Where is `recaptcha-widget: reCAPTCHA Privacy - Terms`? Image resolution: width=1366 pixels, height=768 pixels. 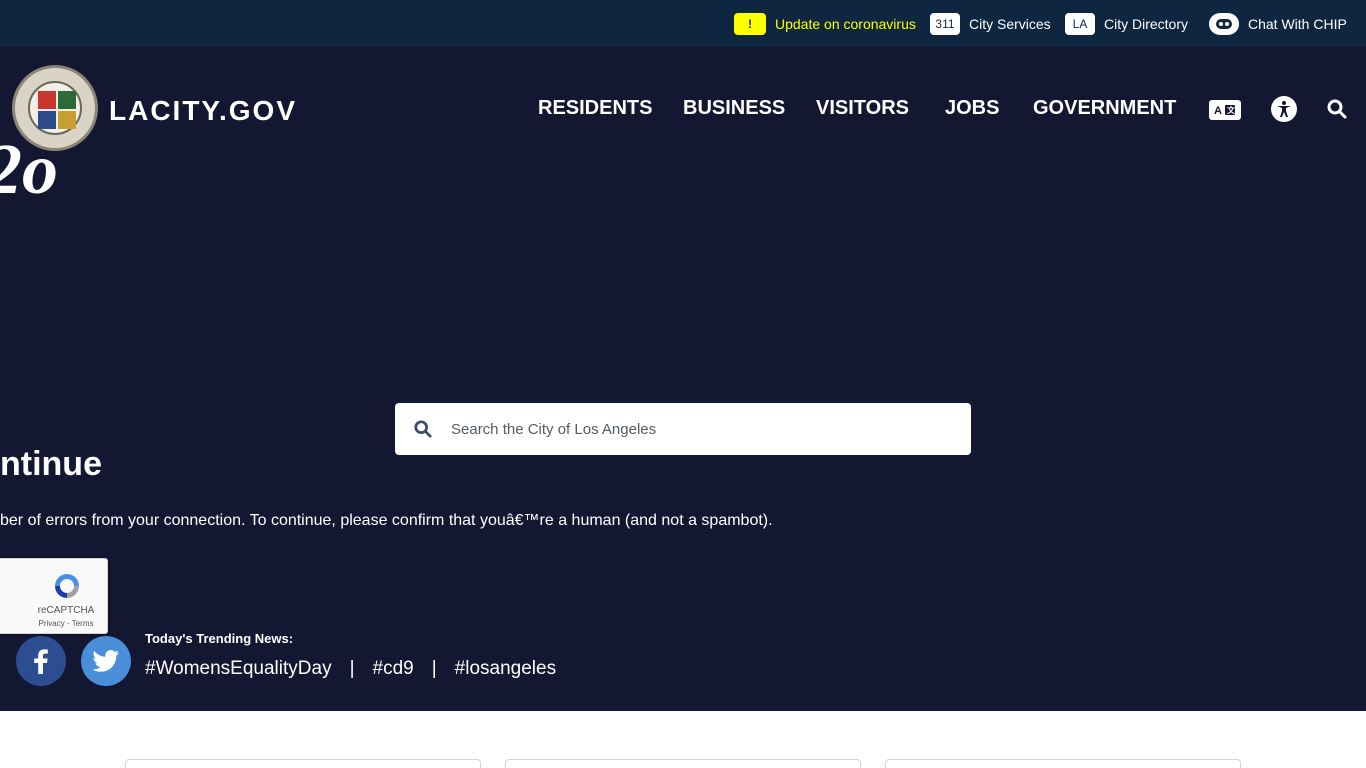 recaptcha-widget: reCAPTCHA Privacy - Terms is located at coordinates (54, 596).